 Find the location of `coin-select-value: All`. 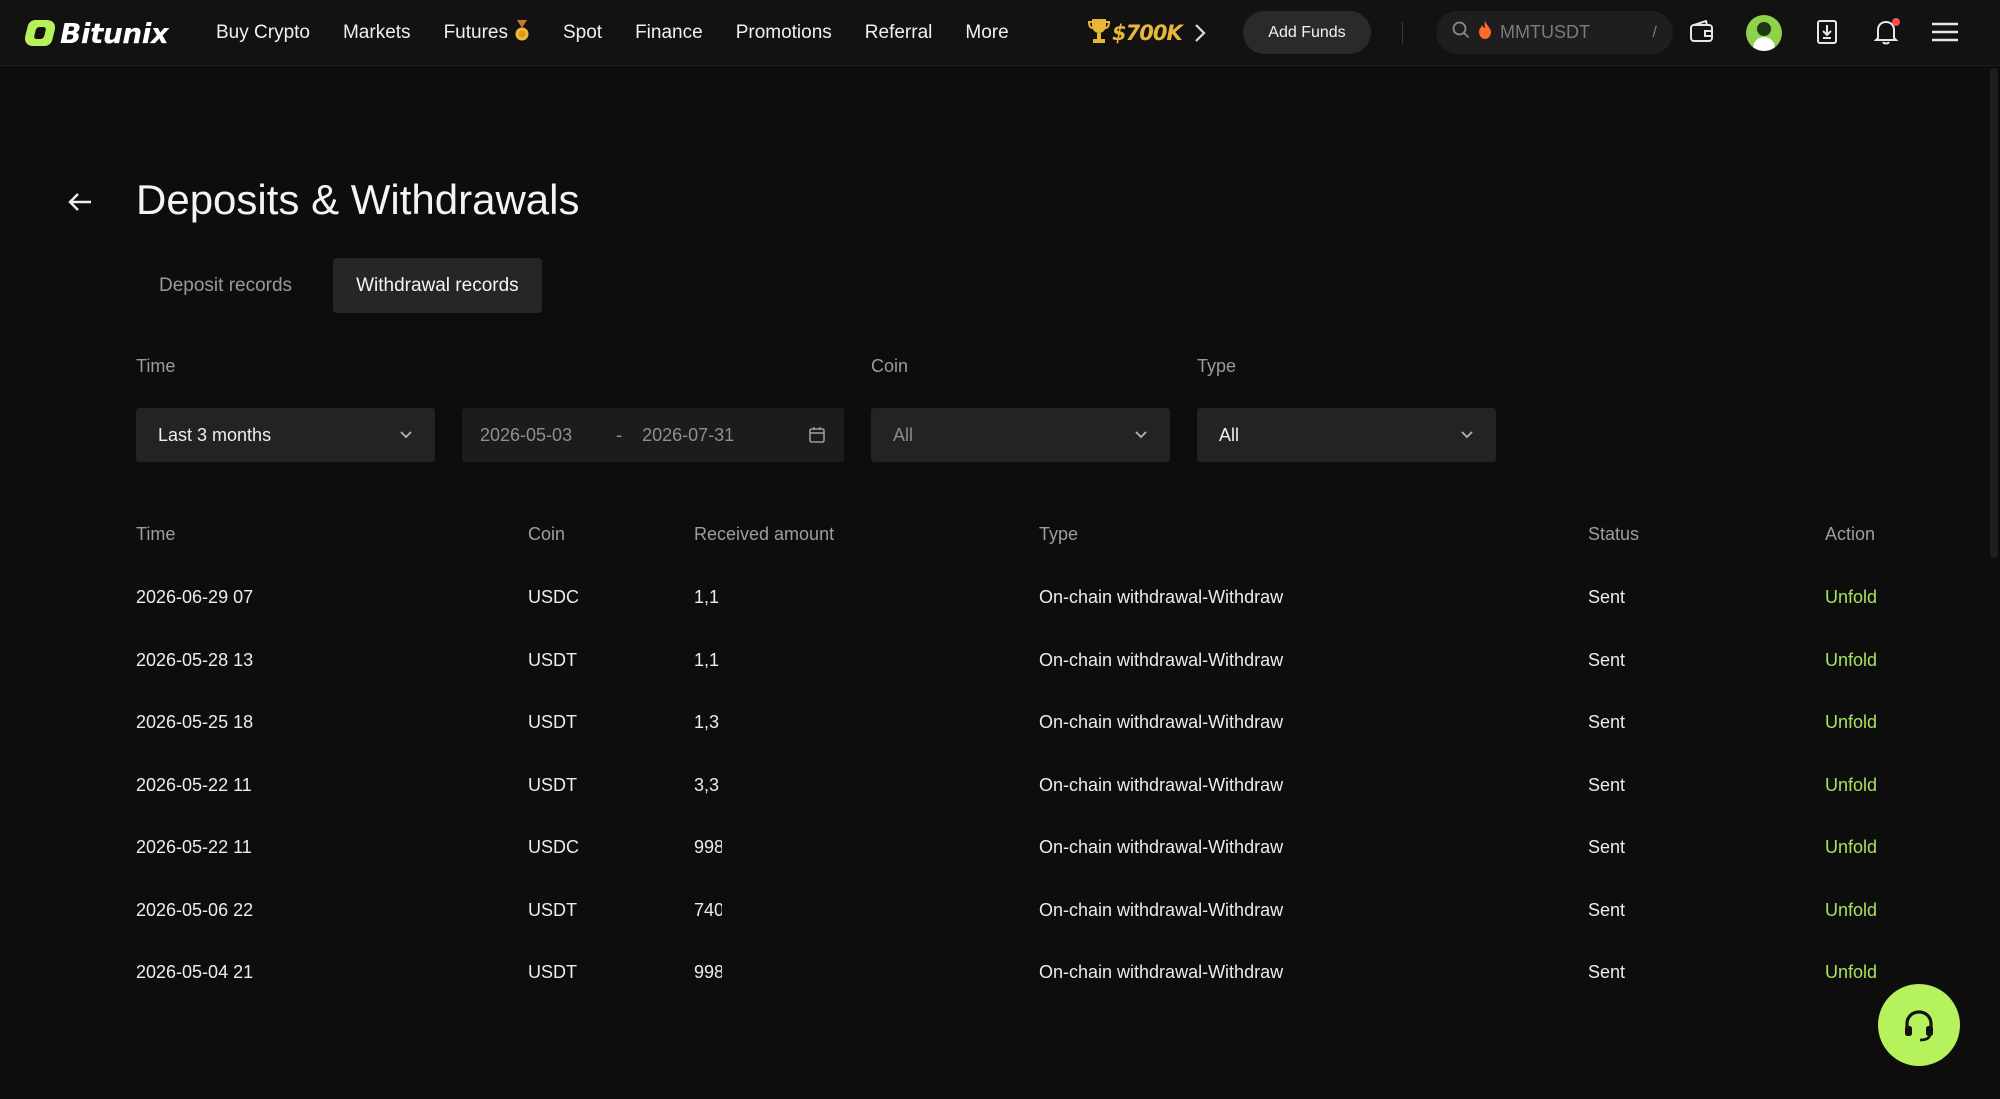

coin-select-value: All is located at coordinates (903, 434).